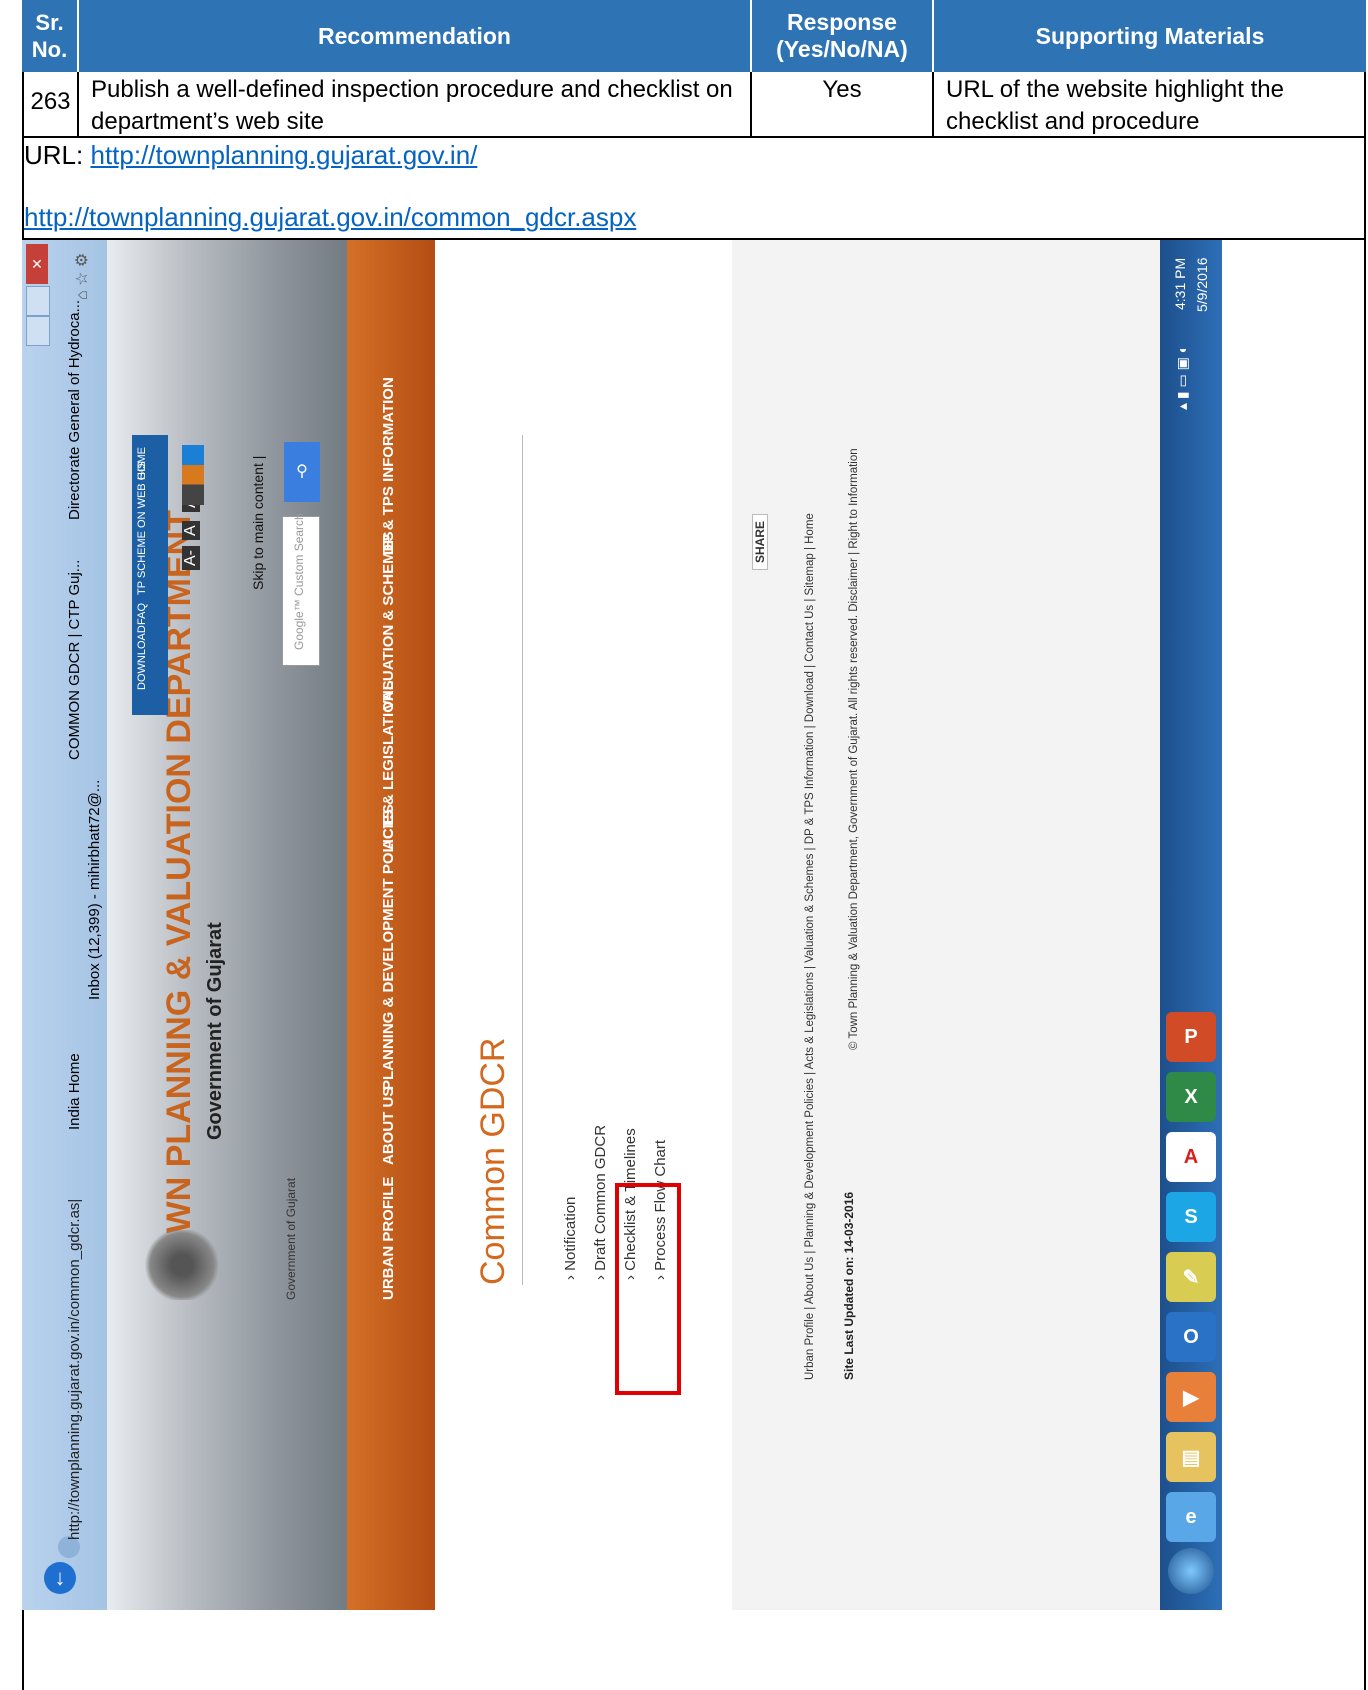 The image size is (1368, 1690). What do you see at coordinates (388, 1126) in the screenshot?
I see `menu-about-us: ABOUT US` at bounding box center [388, 1126].